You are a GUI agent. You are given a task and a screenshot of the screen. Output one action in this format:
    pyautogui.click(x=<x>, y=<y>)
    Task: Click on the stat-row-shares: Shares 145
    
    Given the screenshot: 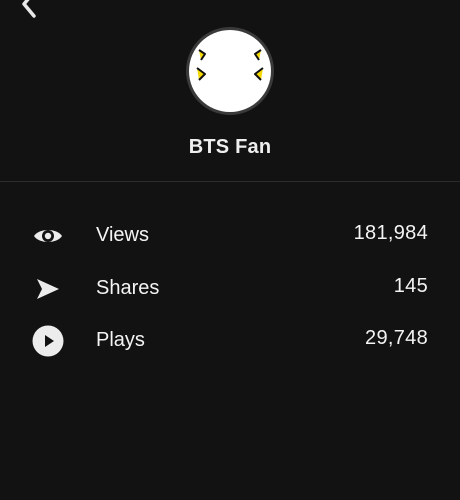 What is the action you would take?
    pyautogui.click(x=230, y=289)
    